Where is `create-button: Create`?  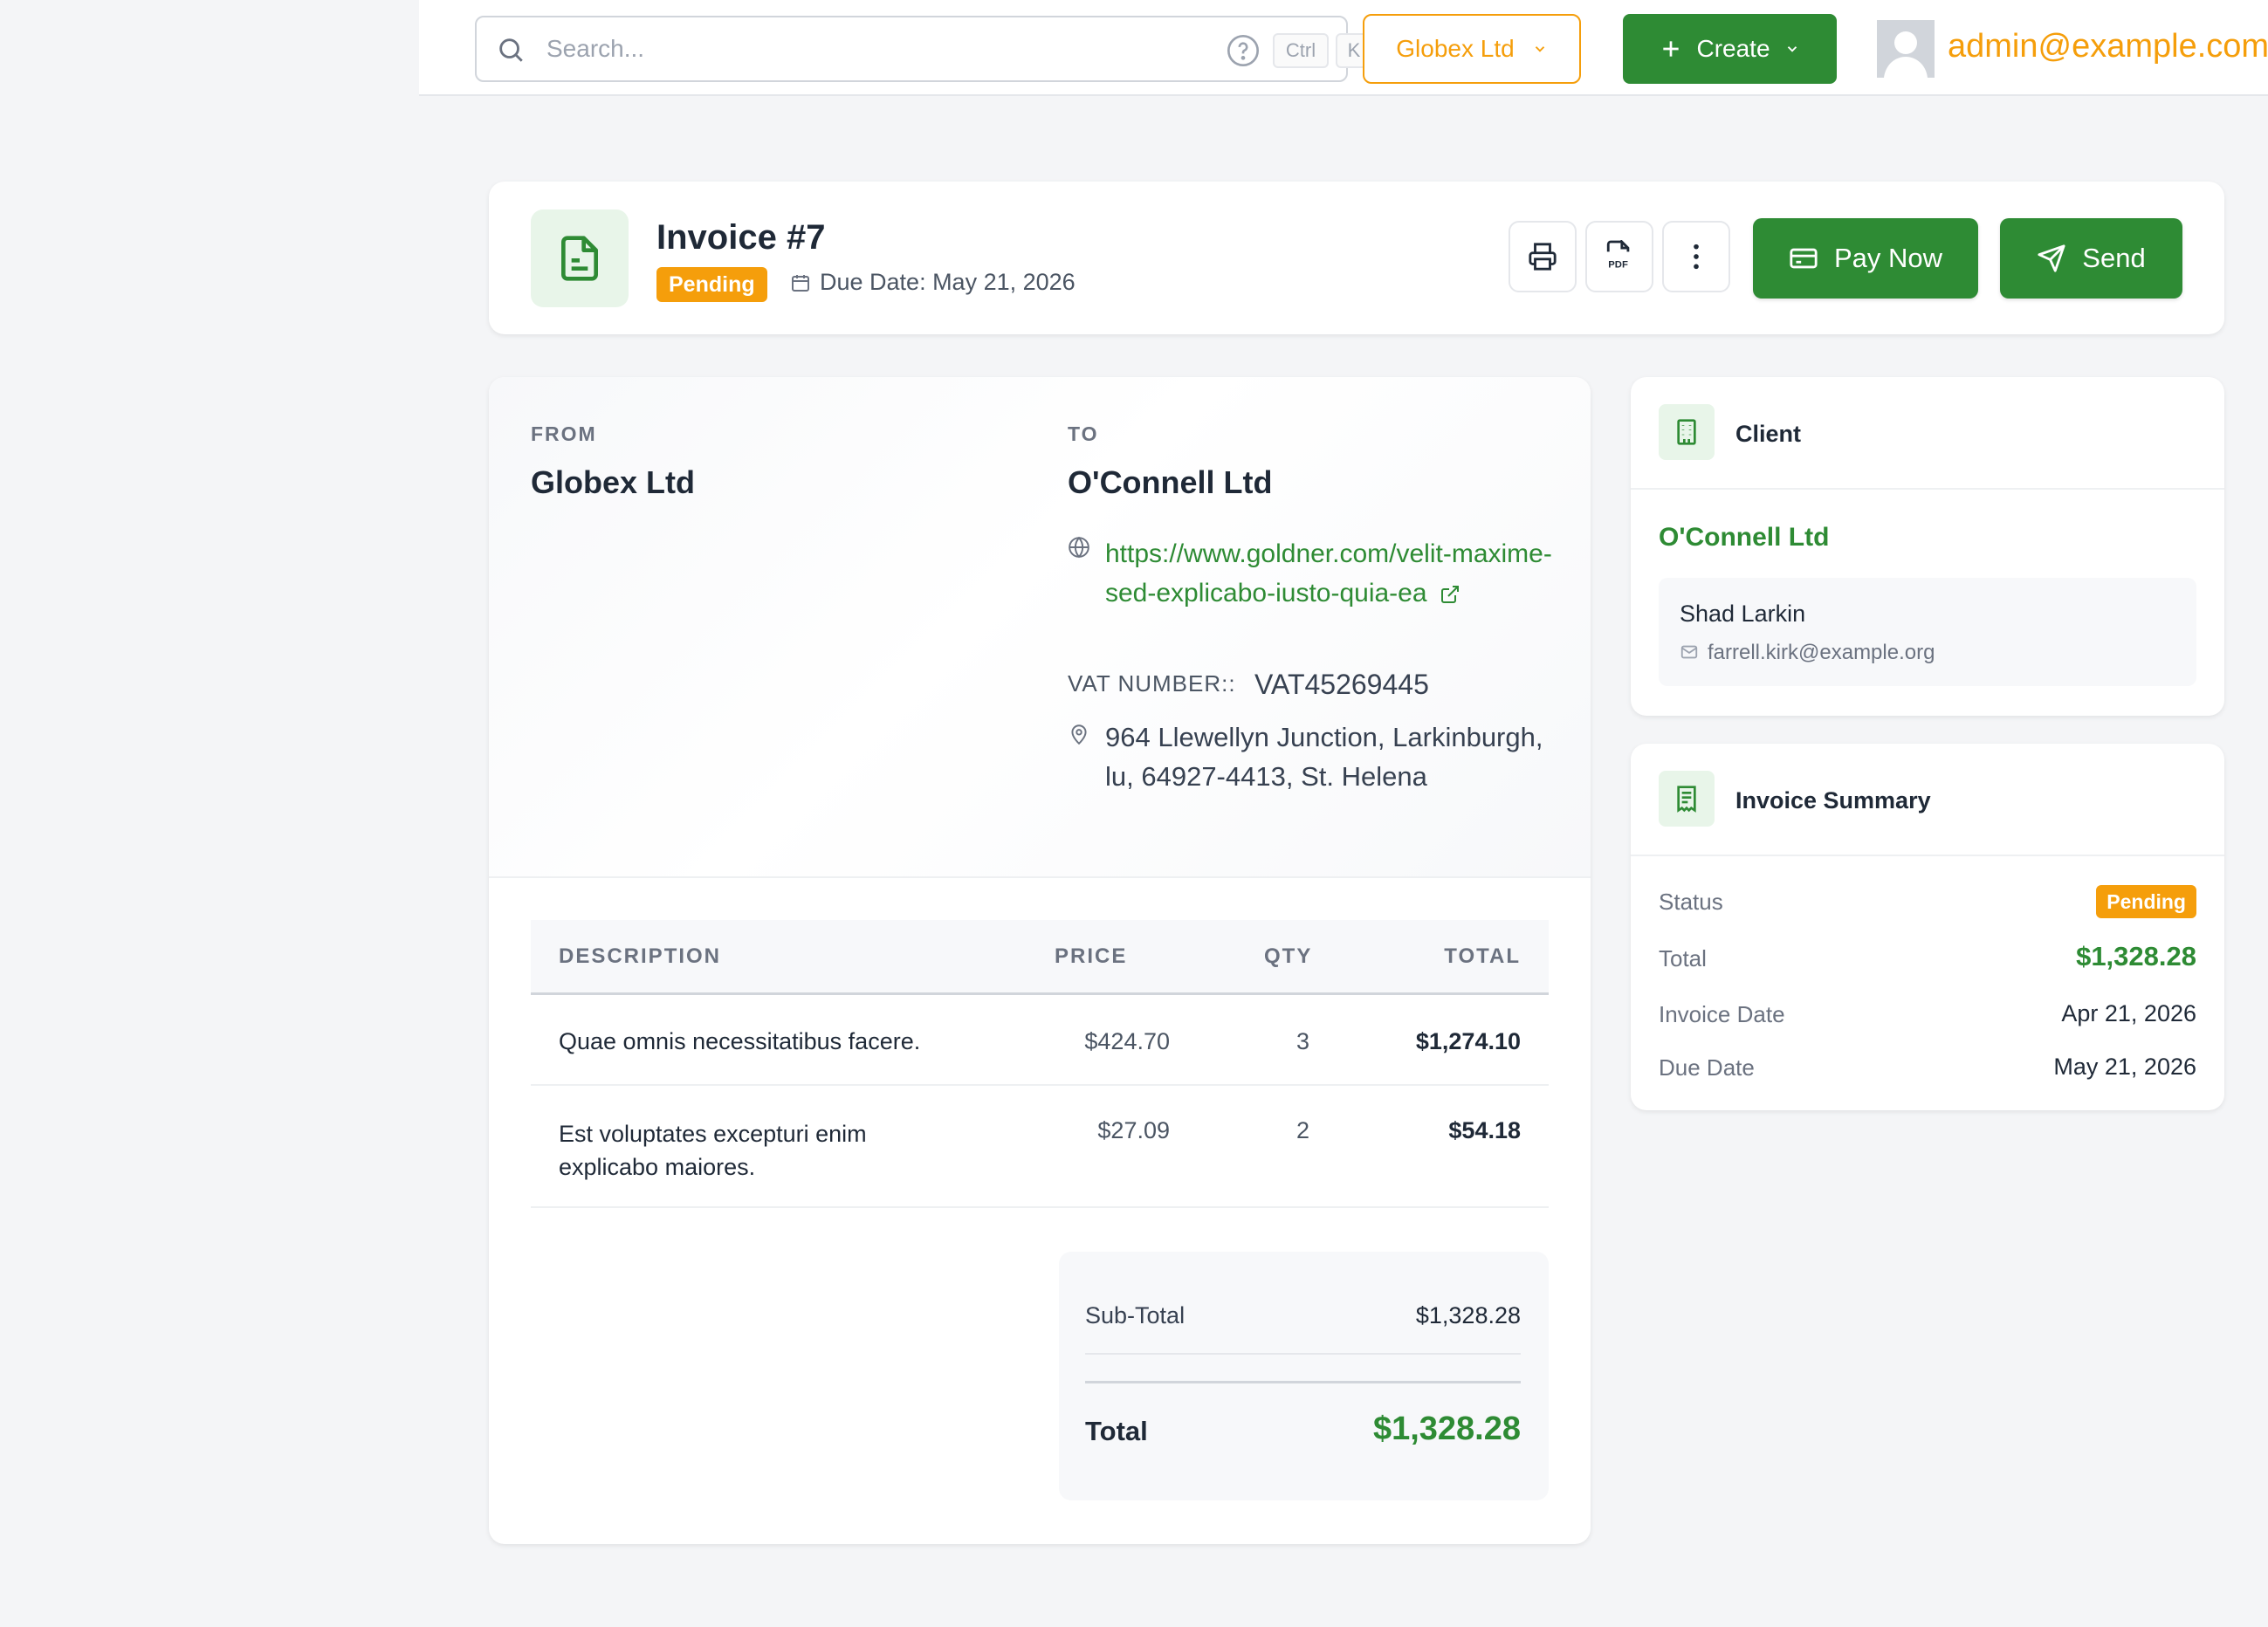
create-button: Create is located at coordinates (1730, 49).